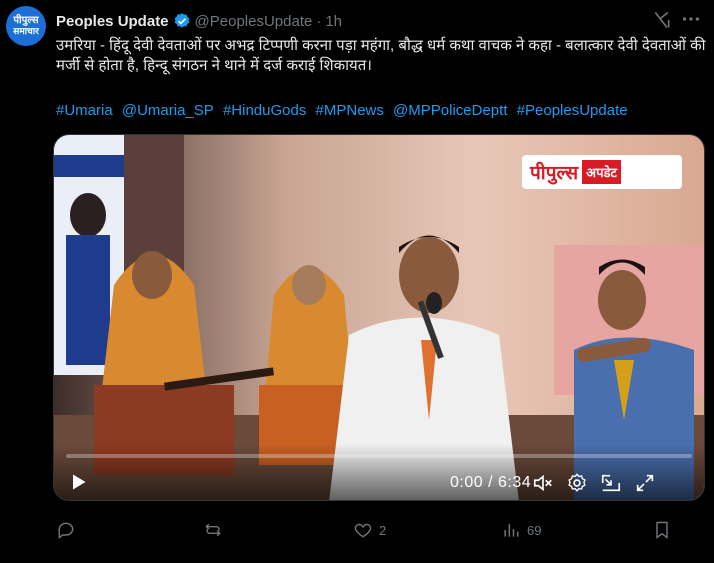 Image resolution: width=714 pixels, height=563 pixels. I want to click on like-count: 2, so click(383, 530).